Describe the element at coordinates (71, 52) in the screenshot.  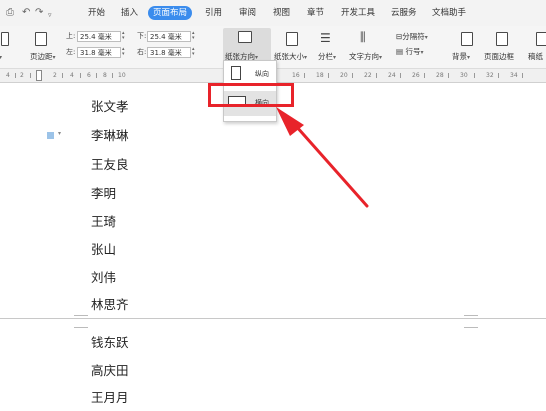
I see `left-margin-label: 左:` at that location.